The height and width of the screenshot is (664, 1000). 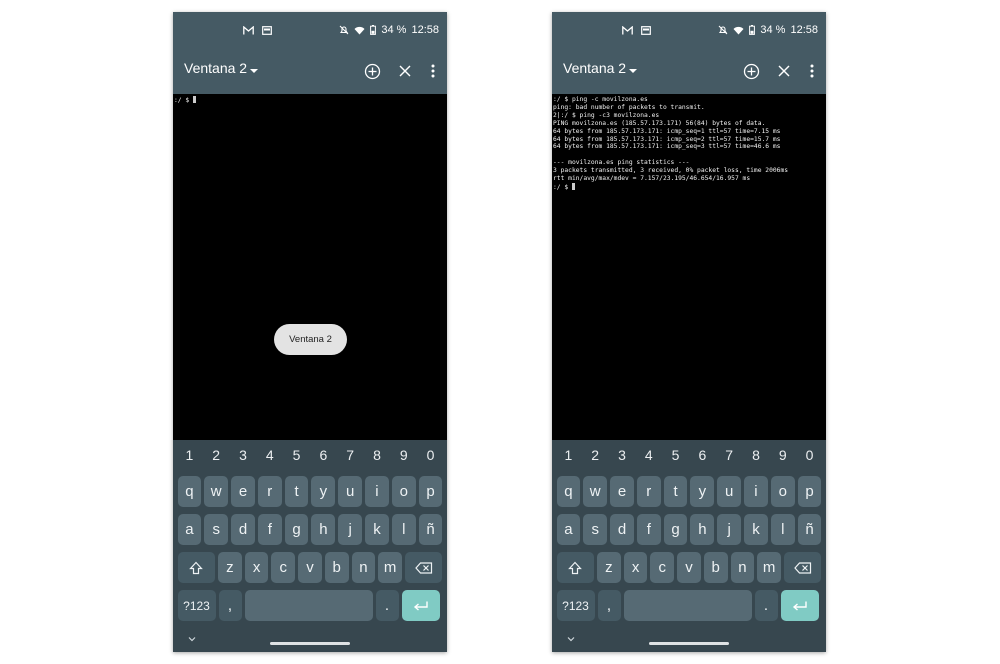 I want to click on key-g: g, so click(x=296, y=529).